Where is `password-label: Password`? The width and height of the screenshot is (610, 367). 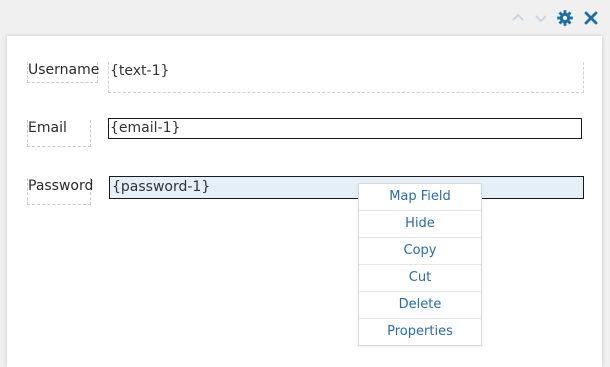 password-label: Password is located at coordinates (60, 191).